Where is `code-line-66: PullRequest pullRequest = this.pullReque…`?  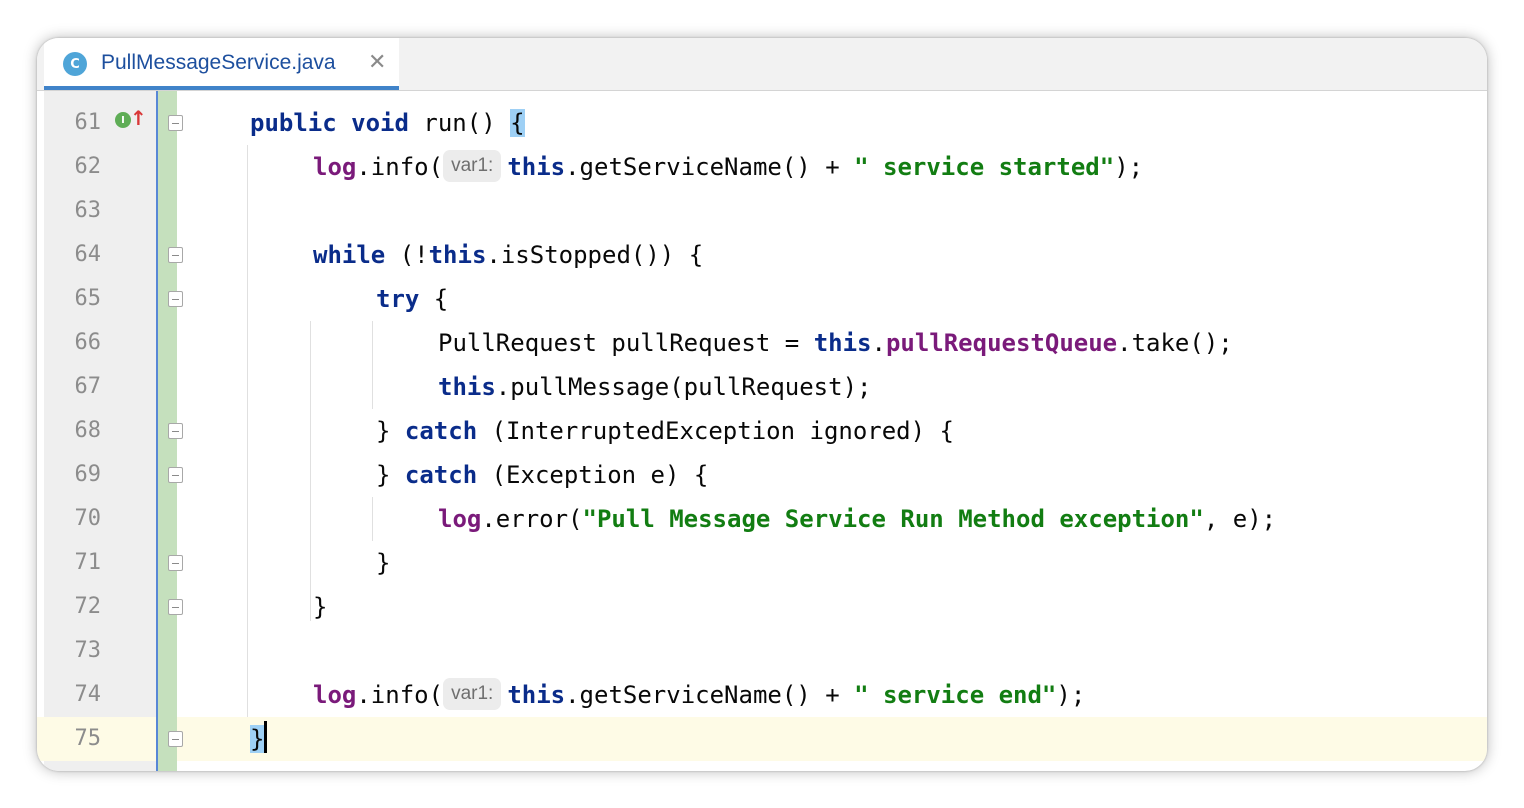 code-line-66: PullRequest pullRequest = this.pullReque… is located at coordinates (835, 343).